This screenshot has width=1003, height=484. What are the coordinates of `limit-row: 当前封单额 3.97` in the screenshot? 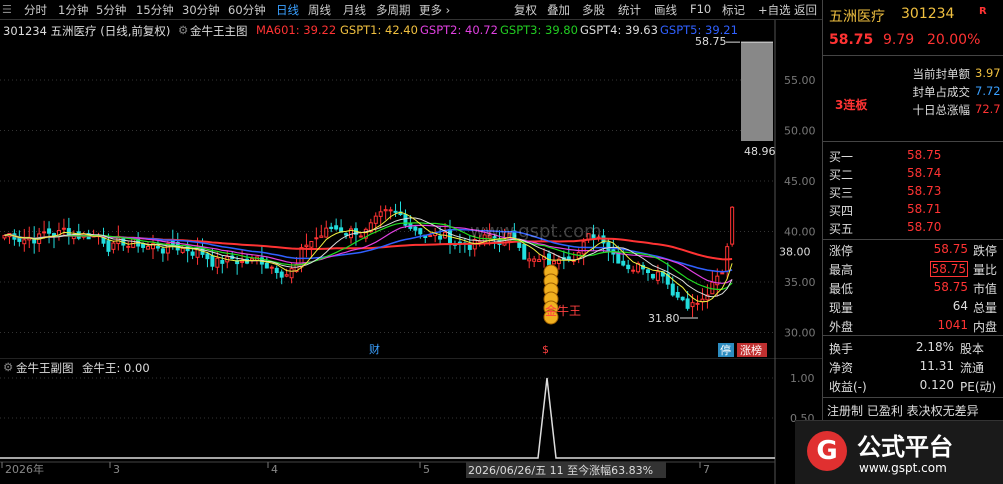 It's located at (913, 74).